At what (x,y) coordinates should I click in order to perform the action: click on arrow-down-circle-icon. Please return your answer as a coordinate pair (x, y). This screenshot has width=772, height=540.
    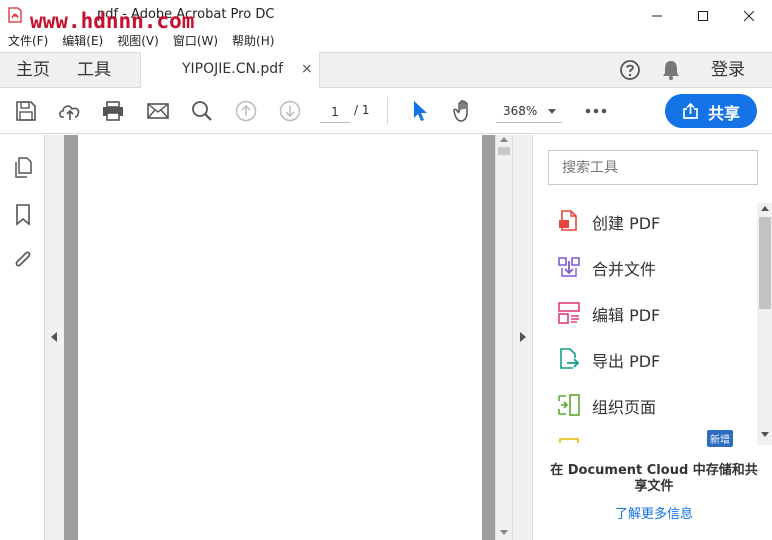
    Looking at the image, I should click on (290, 111).